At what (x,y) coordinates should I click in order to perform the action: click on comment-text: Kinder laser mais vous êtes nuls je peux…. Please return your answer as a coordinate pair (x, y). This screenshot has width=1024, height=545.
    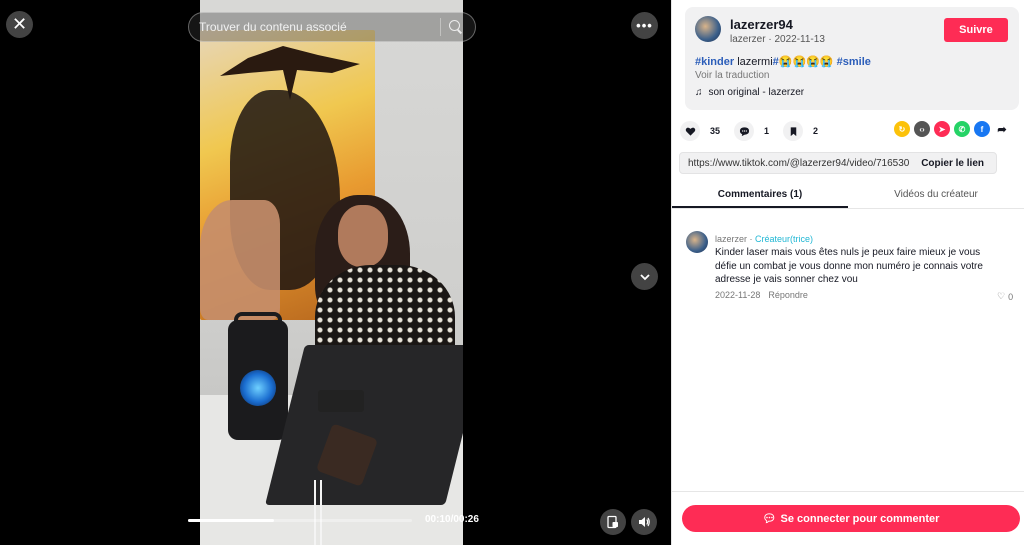
    Looking at the image, I should click on (849, 266).